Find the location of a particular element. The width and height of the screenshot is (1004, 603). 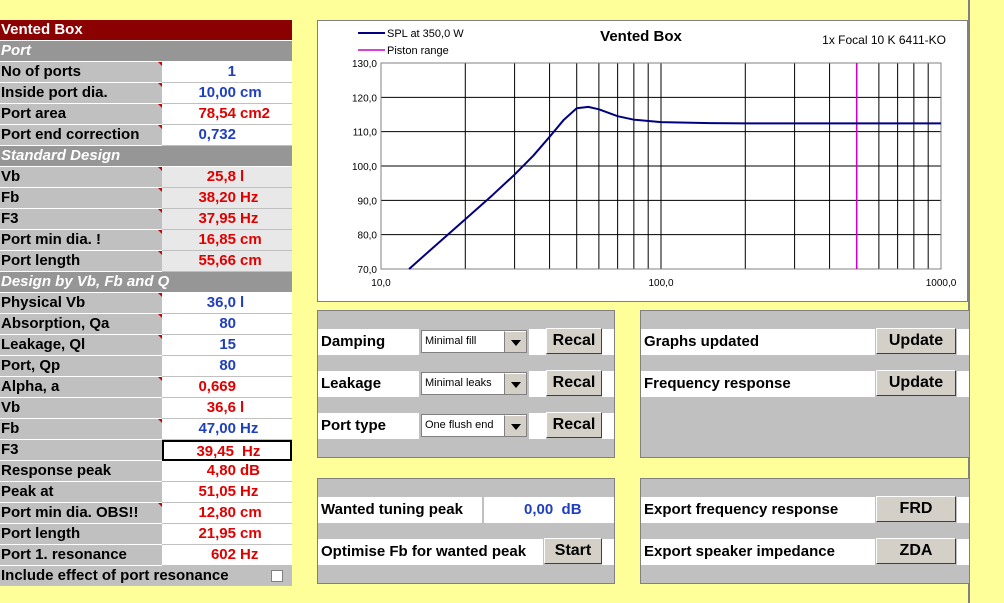

row-label: Port area is located at coordinates (81, 114).